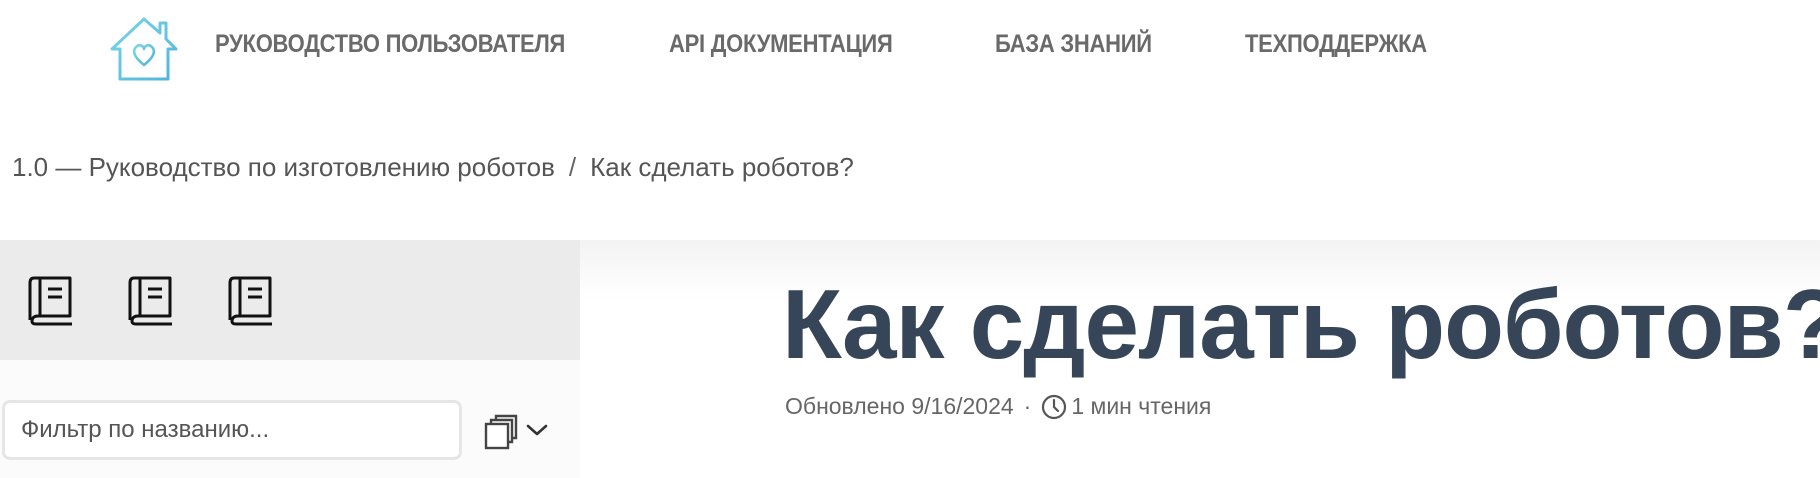  I want to click on nav-user-guide: РУКОВОДСТВО ПОЛЬЗОВАТЕЛЯ, so click(390, 44).